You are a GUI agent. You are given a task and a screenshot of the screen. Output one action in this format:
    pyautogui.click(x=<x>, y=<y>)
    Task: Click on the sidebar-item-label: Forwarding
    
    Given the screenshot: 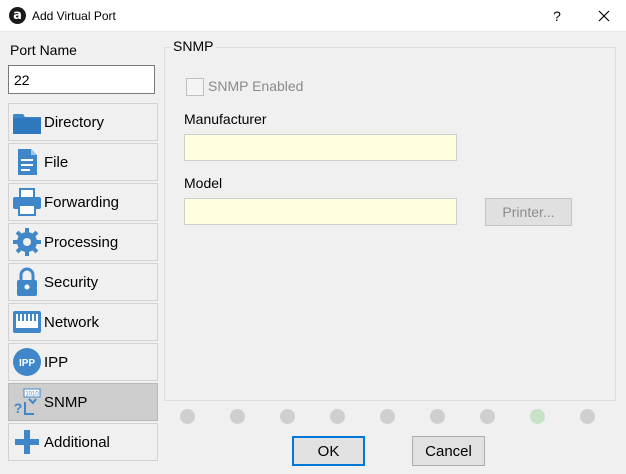 What is the action you would take?
    pyautogui.click(x=82, y=202)
    